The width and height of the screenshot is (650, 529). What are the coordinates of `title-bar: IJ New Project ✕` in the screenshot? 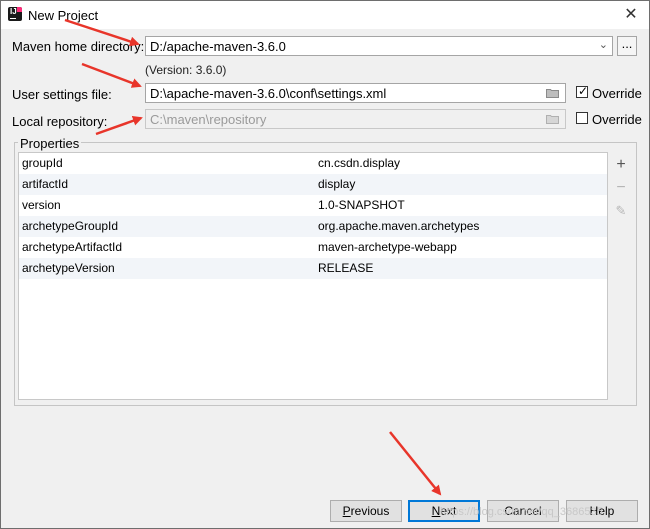 It's located at (325, 15).